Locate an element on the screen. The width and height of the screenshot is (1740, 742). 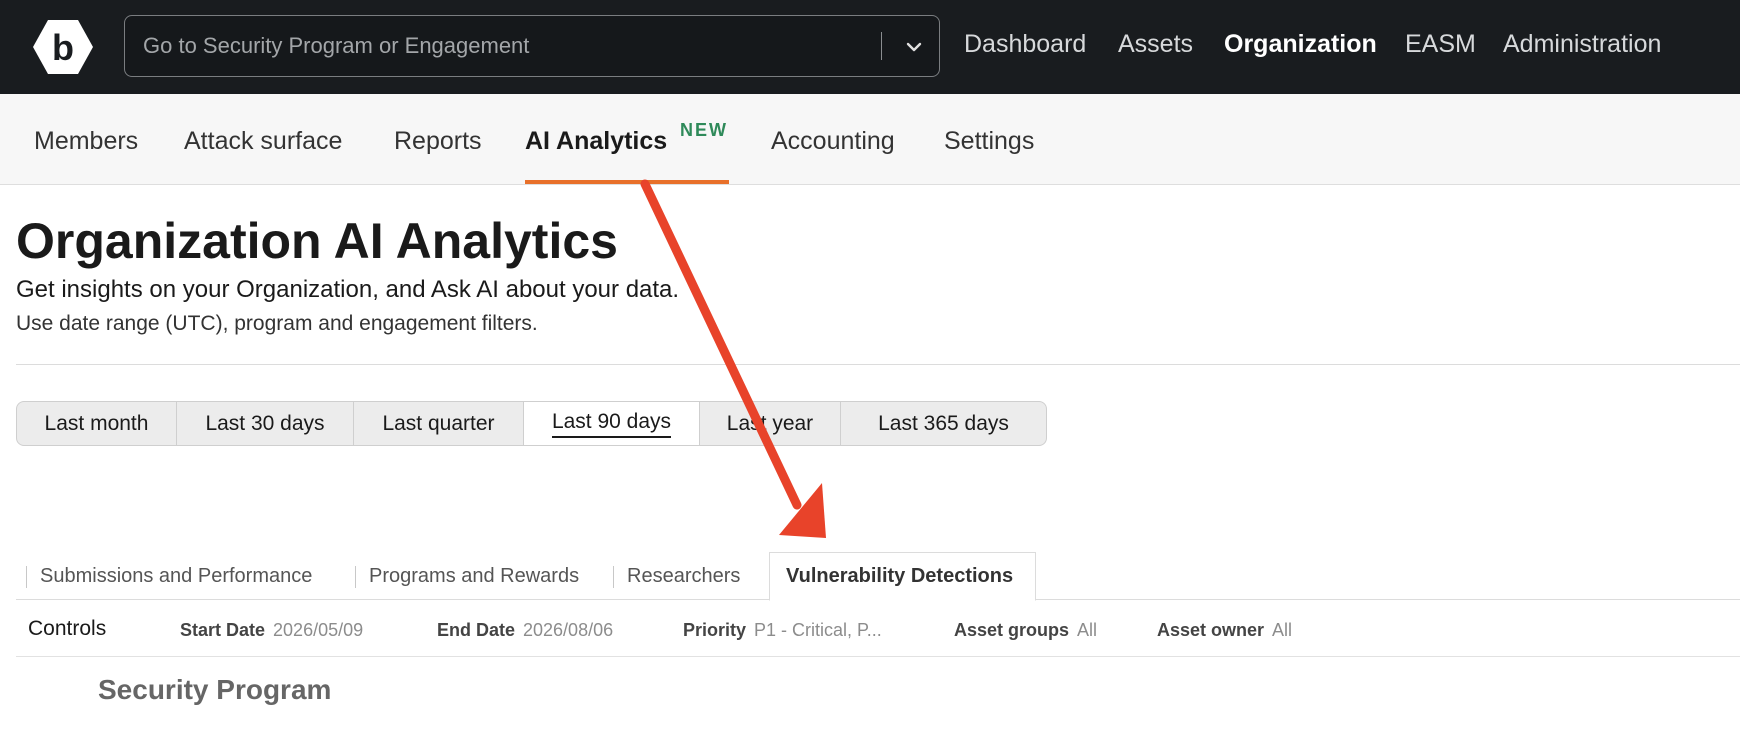
filter-asset-groups: Asset groups All is located at coordinates (1025, 630).